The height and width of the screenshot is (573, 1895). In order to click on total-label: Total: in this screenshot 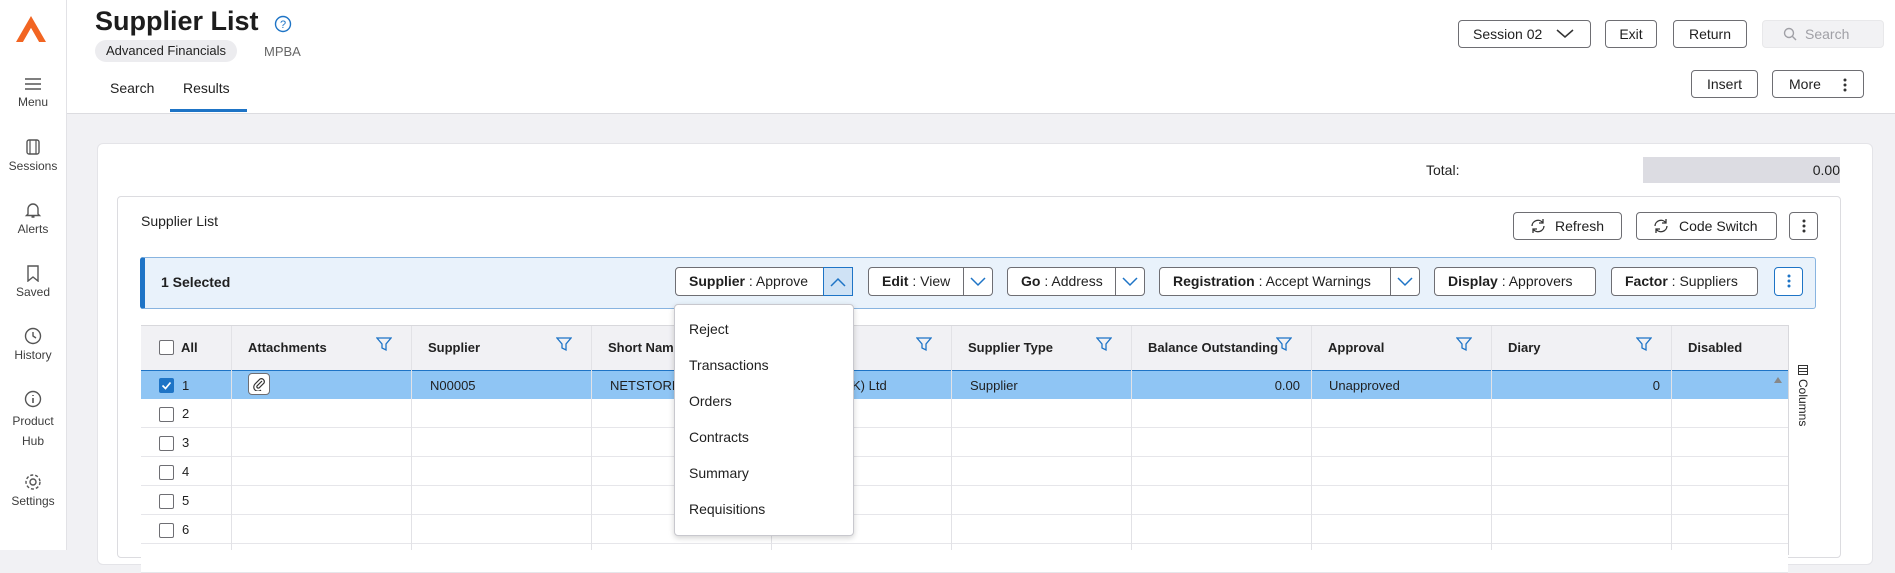, I will do `click(1443, 170)`.